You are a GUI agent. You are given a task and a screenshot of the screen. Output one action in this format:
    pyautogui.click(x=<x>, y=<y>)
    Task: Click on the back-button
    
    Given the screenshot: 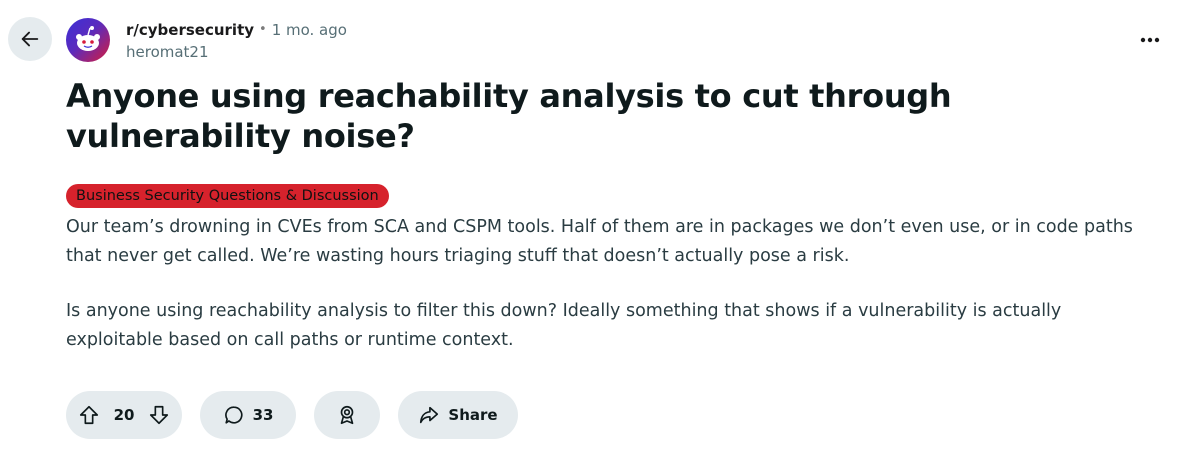 What is the action you would take?
    pyautogui.click(x=30, y=39)
    